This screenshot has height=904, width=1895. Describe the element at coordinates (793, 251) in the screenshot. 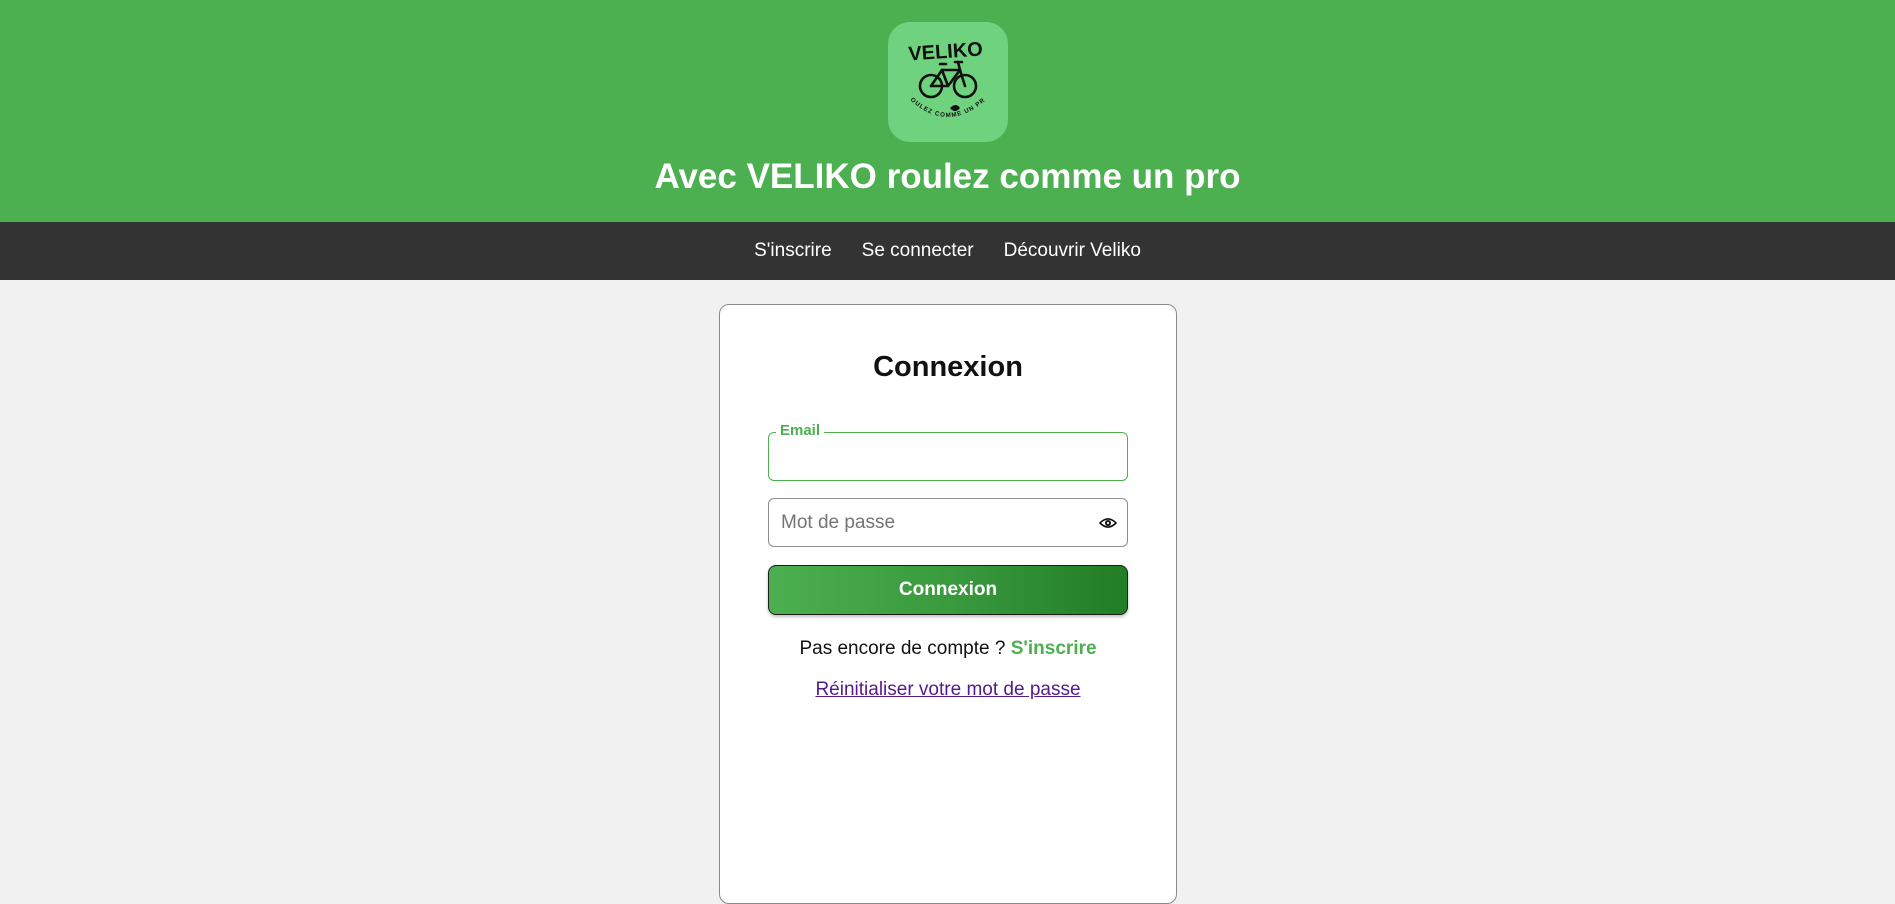

I see `nav-link-signup: S'inscrire` at that location.